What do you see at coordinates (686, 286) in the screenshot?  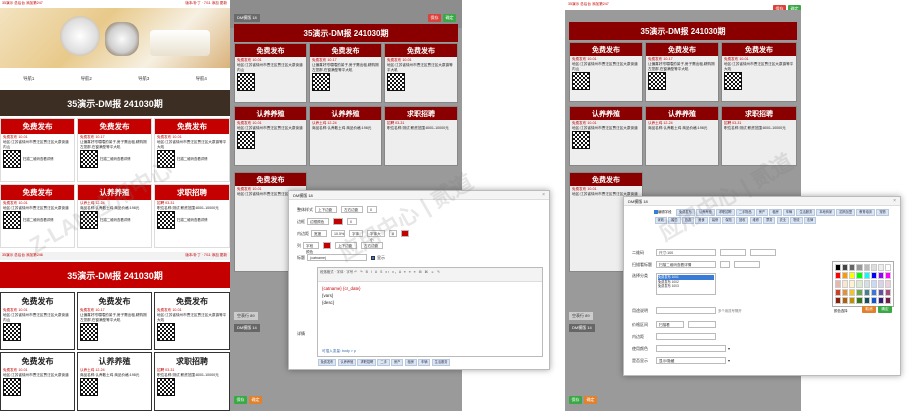 I see `category-option: 免费发布 1003` at bounding box center [686, 286].